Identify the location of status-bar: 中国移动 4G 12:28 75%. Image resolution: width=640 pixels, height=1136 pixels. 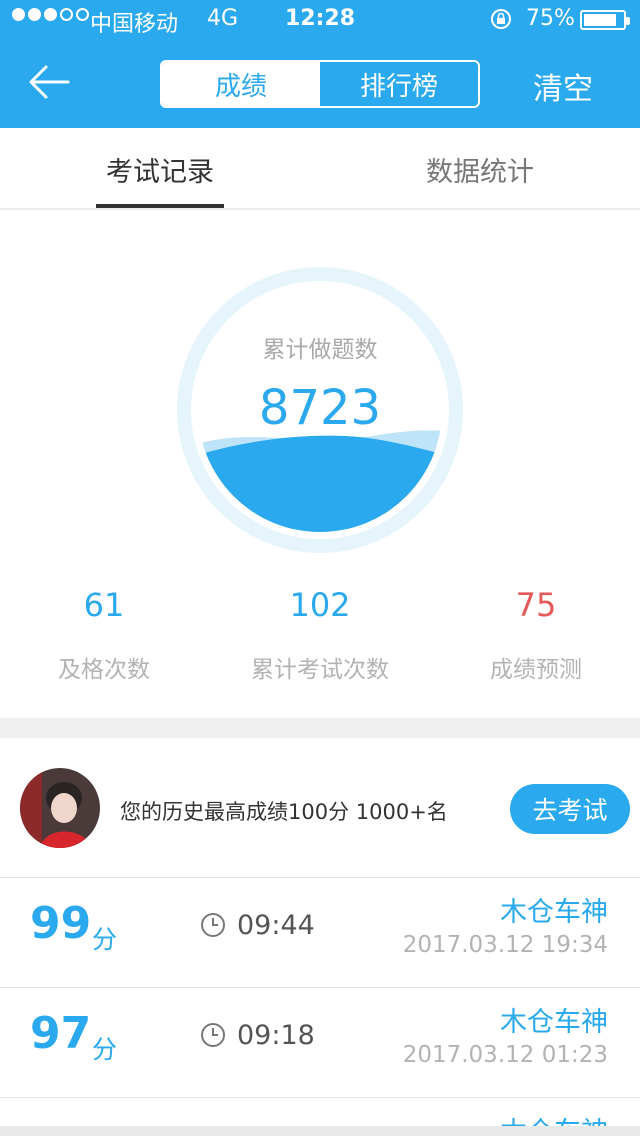
(320, 20).